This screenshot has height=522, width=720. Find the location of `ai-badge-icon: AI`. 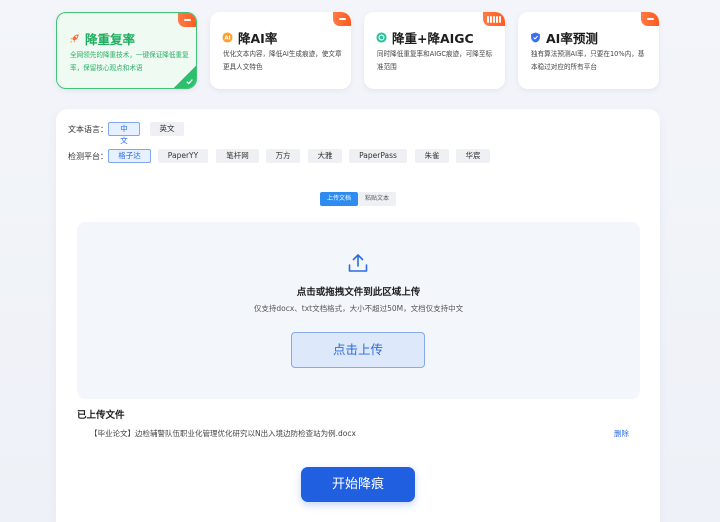

ai-badge-icon: AI is located at coordinates (227, 37).